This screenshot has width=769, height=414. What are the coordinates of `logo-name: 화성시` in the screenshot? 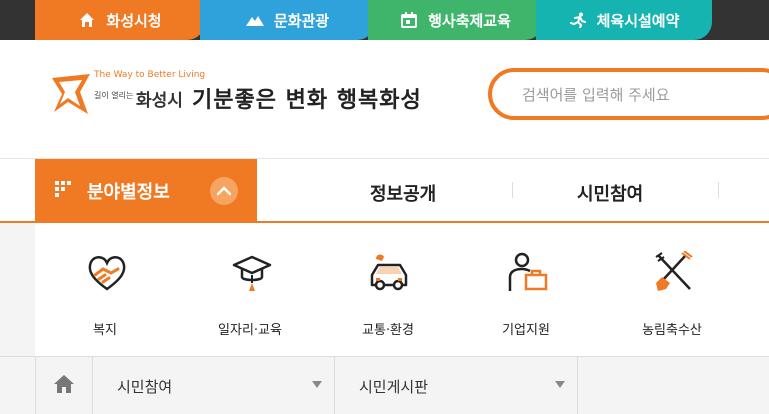 It's located at (159, 101).